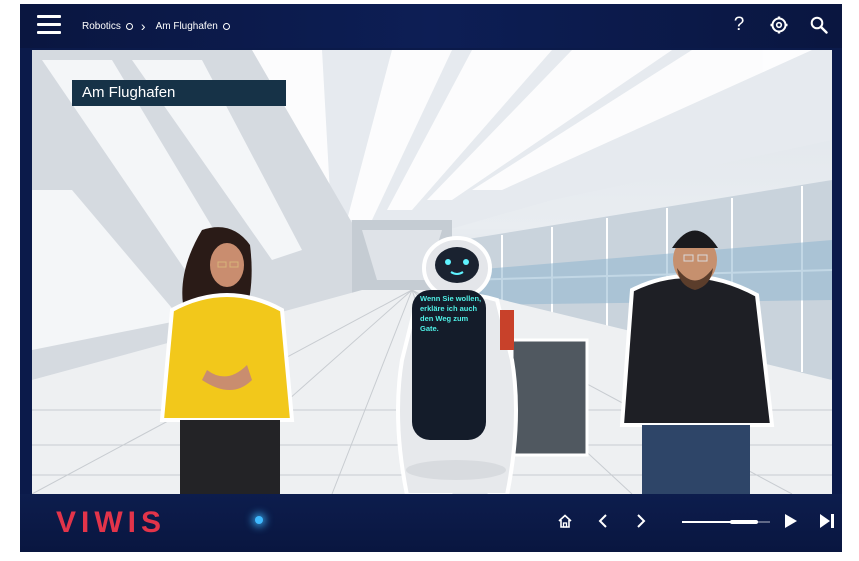  I want to click on scene-title: Am Flughafen, so click(179, 93).